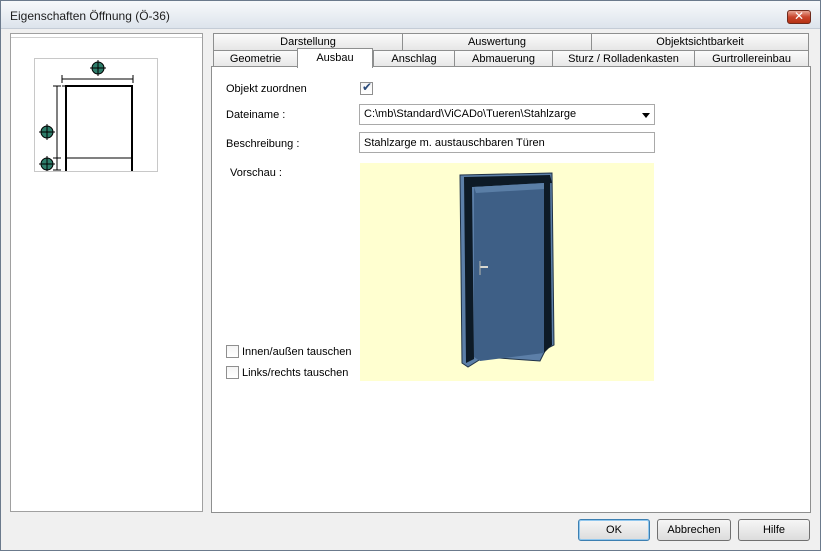 The width and height of the screenshot is (821, 551). I want to click on links-rechts-checkbox, so click(232, 372).